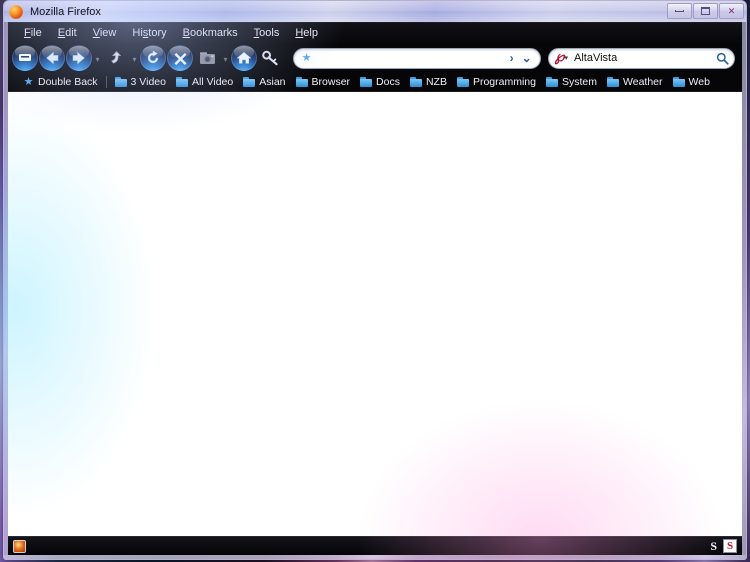  I want to click on menu-item-view: View, so click(105, 33).